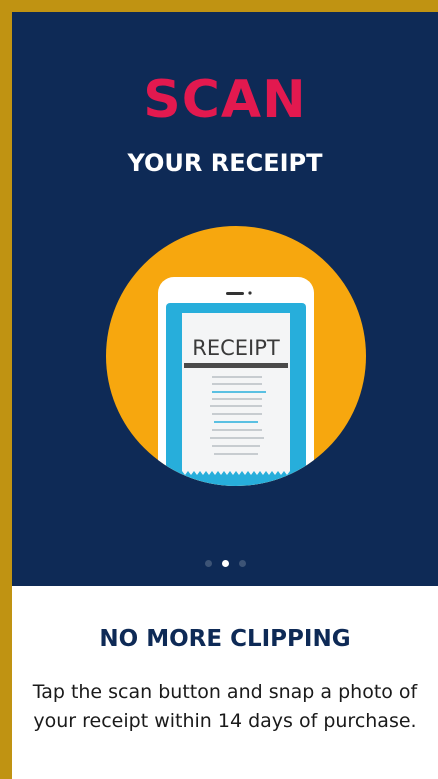  I want to click on headline: SCAN, so click(225, 100).